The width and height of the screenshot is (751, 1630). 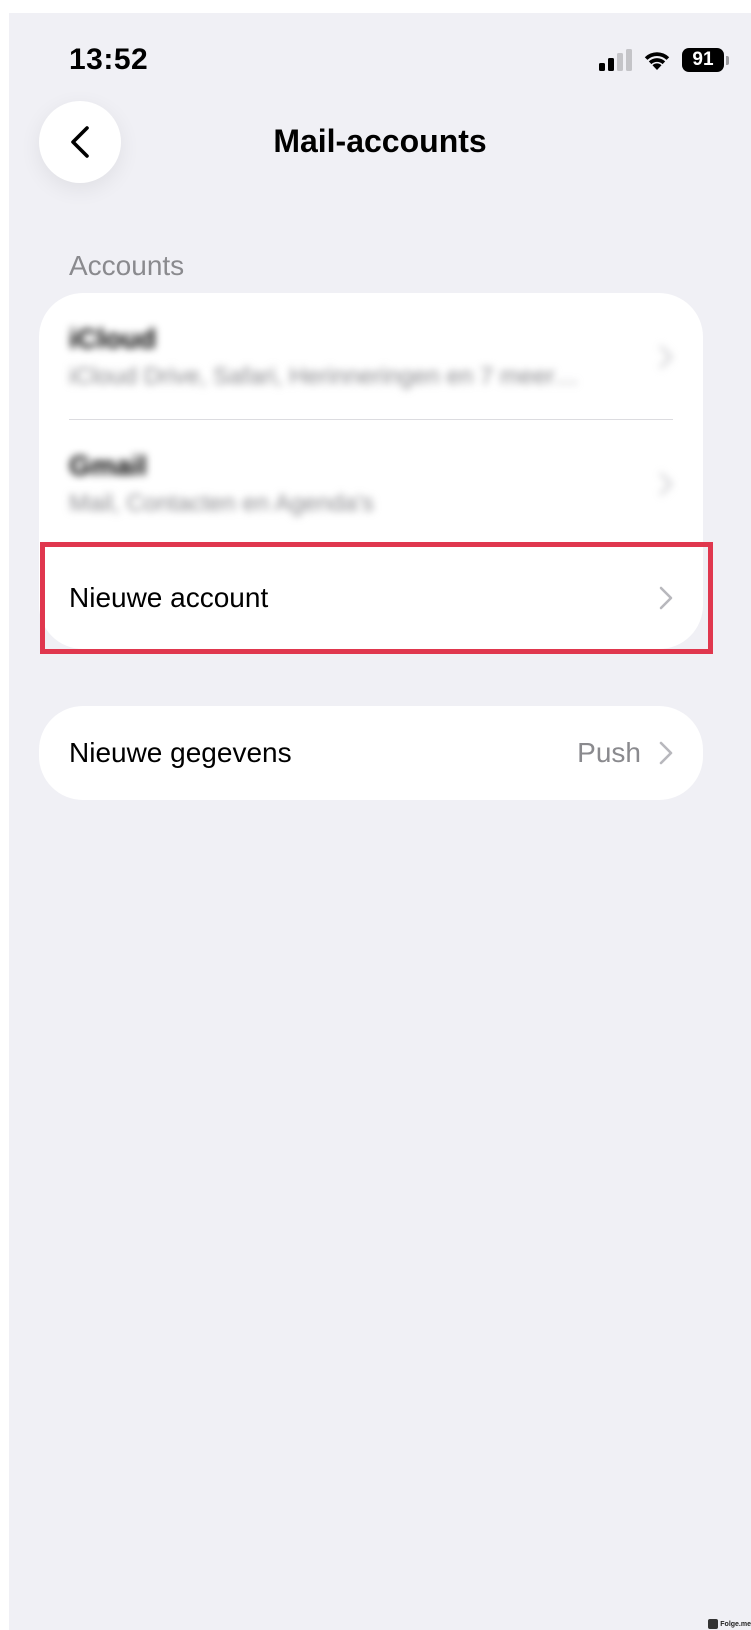 What do you see at coordinates (371, 483) in the screenshot?
I see `account-row-gmail: Gmail Mail, Contacten en Agenda's` at bounding box center [371, 483].